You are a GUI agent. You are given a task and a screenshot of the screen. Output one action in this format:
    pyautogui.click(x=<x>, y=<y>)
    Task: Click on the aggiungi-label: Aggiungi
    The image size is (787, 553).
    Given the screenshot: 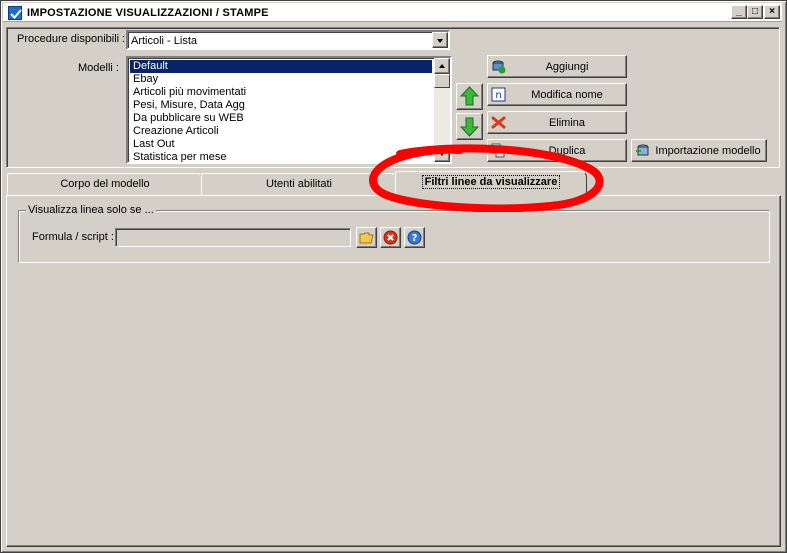 What is the action you would take?
    pyautogui.click(x=567, y=67)
    